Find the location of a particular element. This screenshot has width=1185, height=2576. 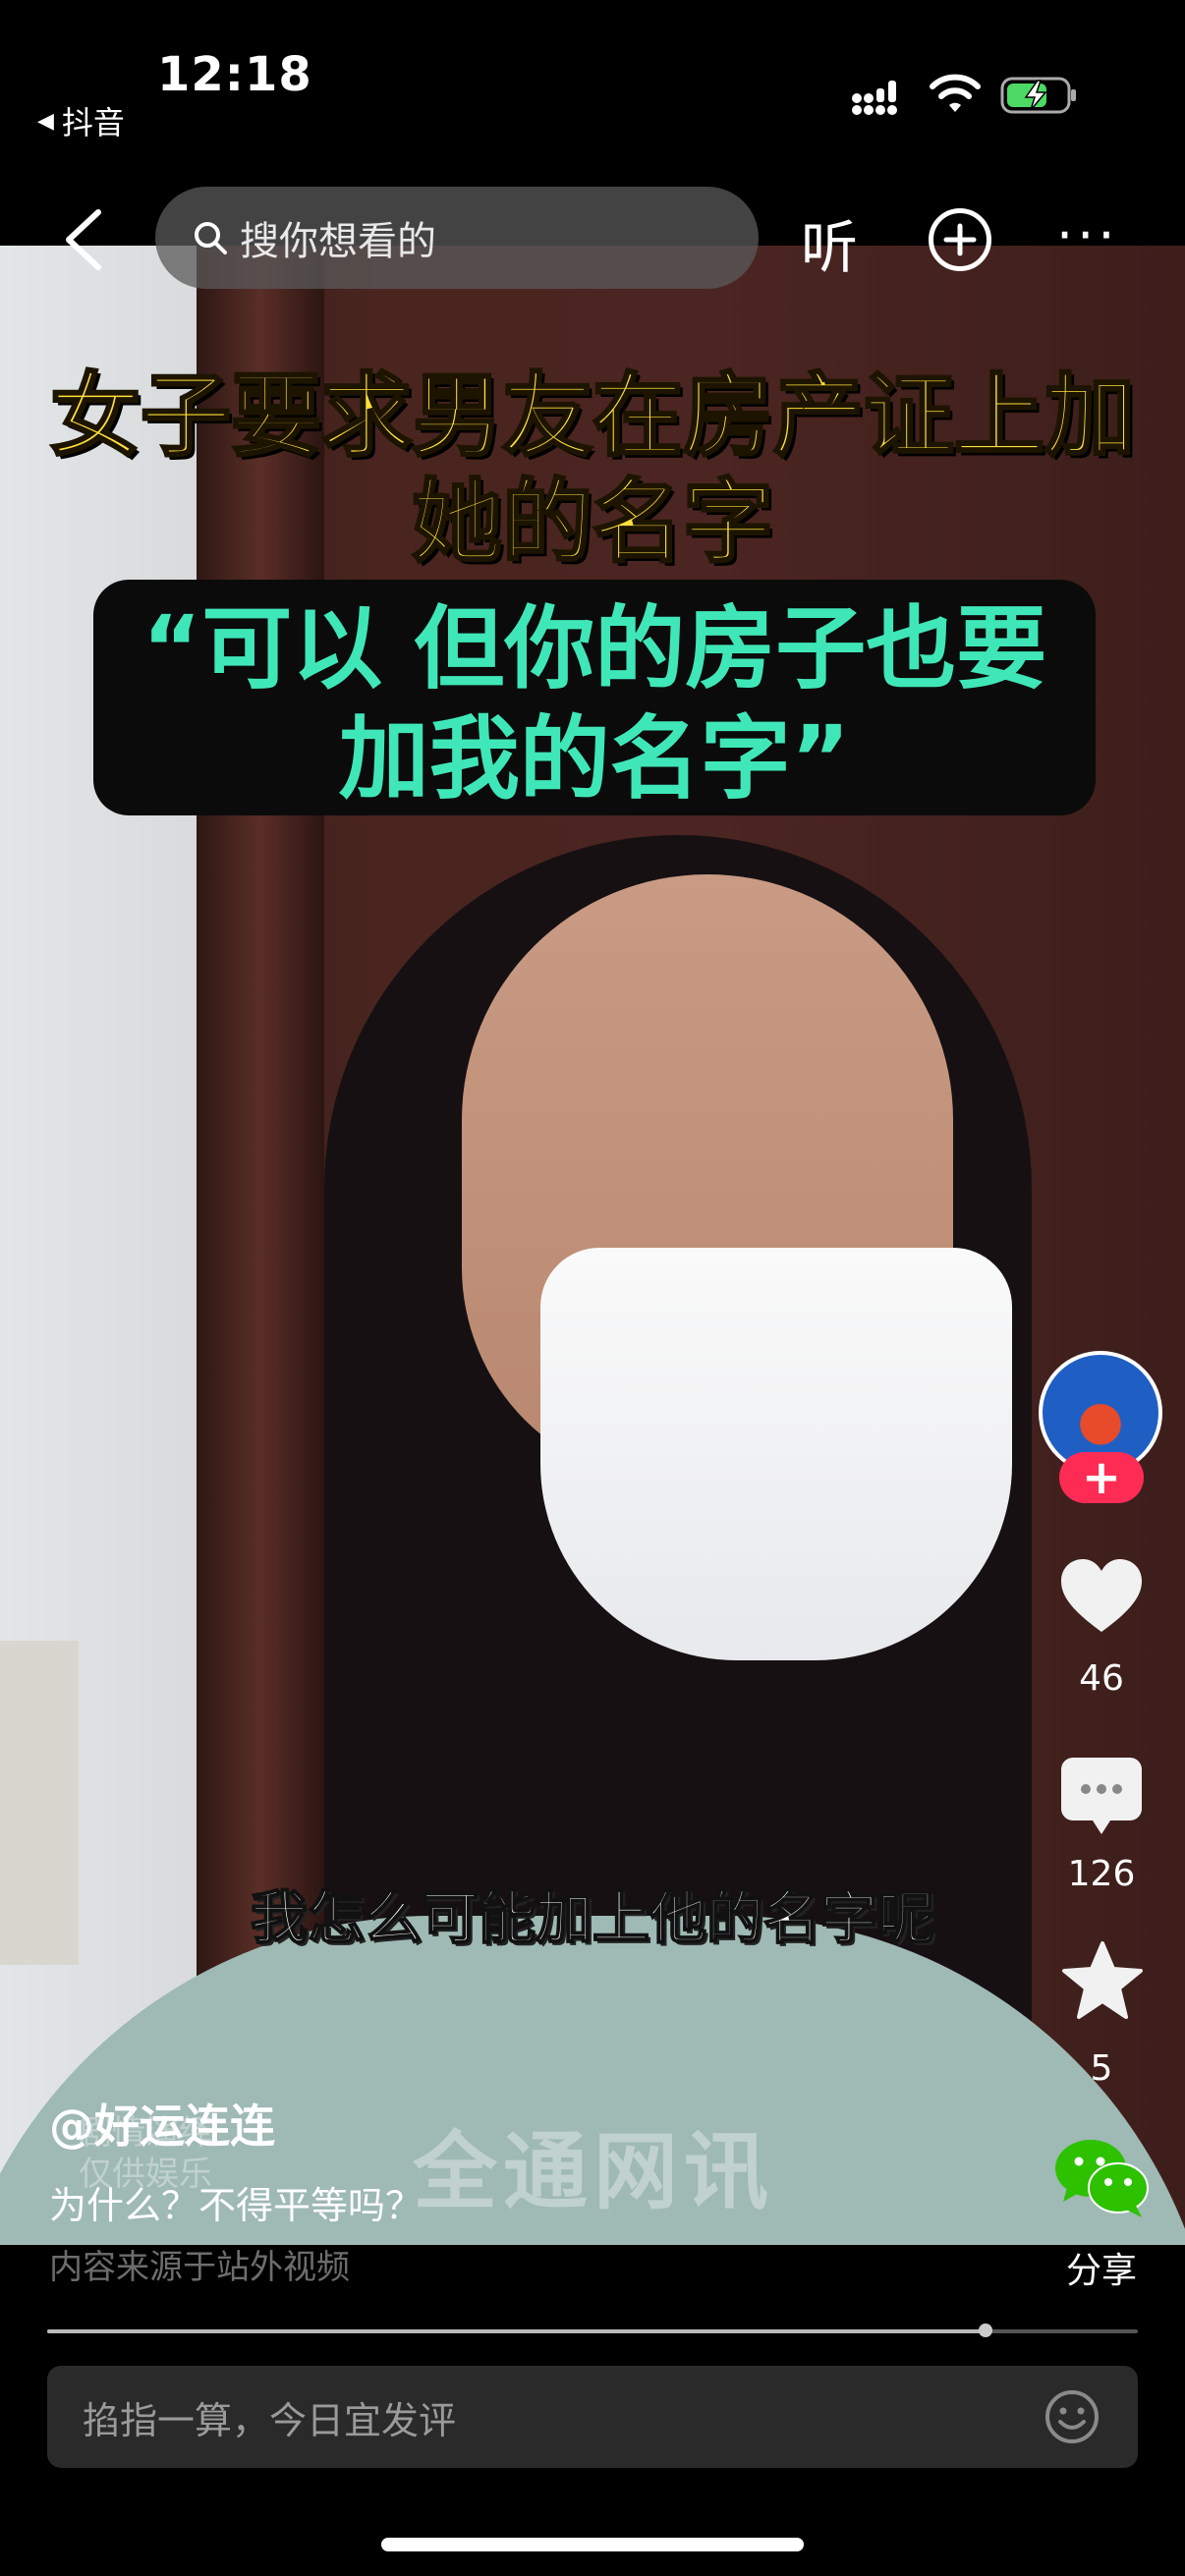

progress-knob is located at coordinates (985, 2330).